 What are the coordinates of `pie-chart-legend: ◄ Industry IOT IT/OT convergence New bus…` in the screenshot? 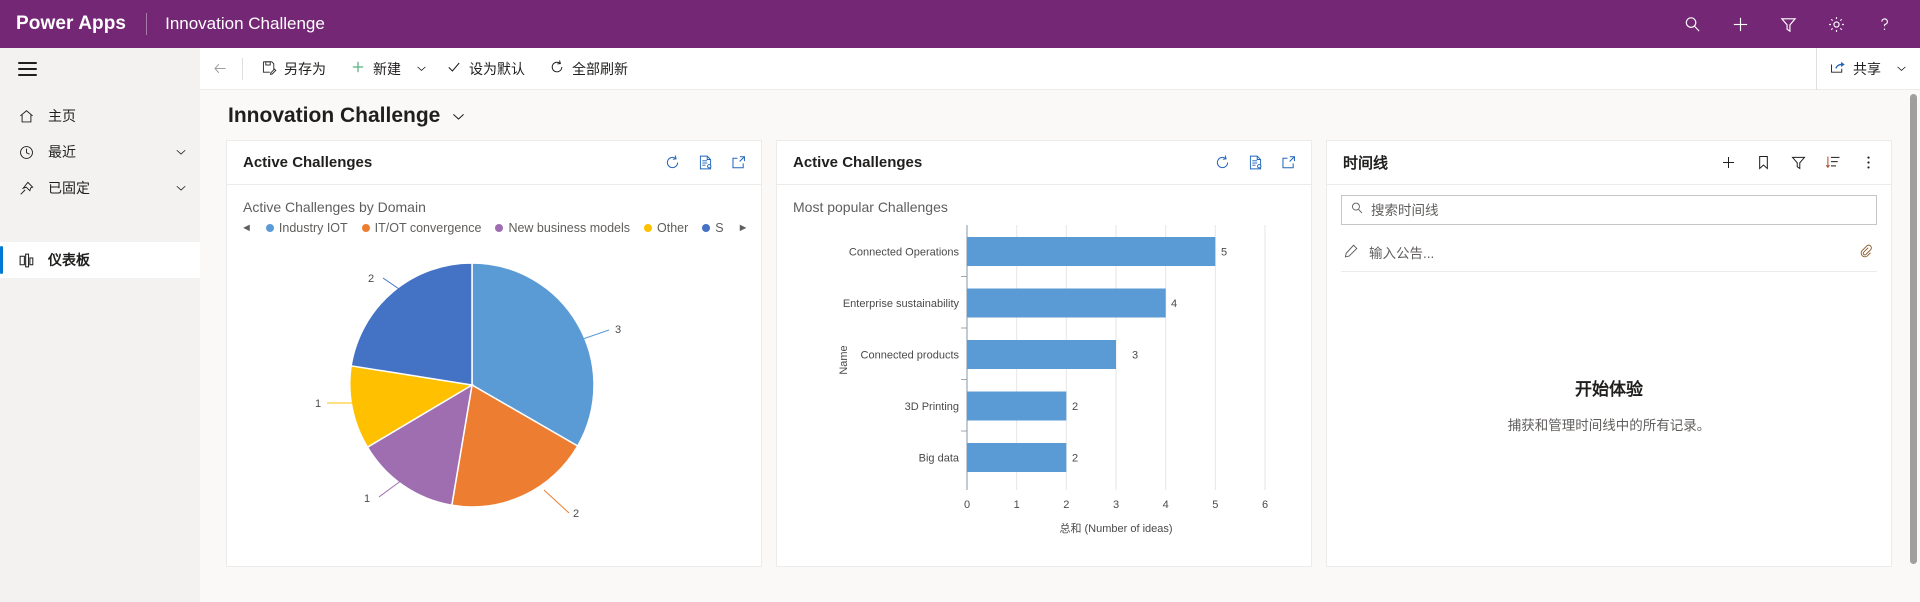 It's located at (494, 225).